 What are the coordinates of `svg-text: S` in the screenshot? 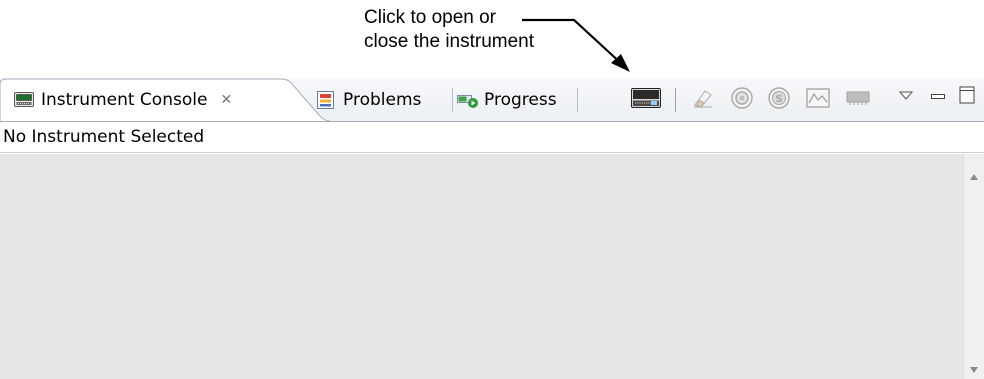 It's located at (778, 99).